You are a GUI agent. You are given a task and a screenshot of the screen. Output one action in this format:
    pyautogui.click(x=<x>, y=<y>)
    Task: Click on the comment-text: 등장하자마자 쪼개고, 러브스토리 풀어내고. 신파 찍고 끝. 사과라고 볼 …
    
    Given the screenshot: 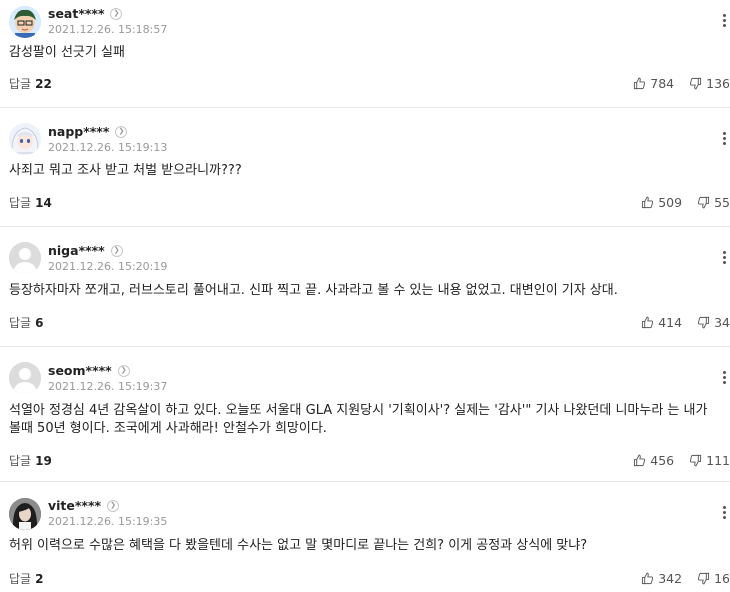 What is the action you would take?
    pyautogui.click(x=313, y=290)
    